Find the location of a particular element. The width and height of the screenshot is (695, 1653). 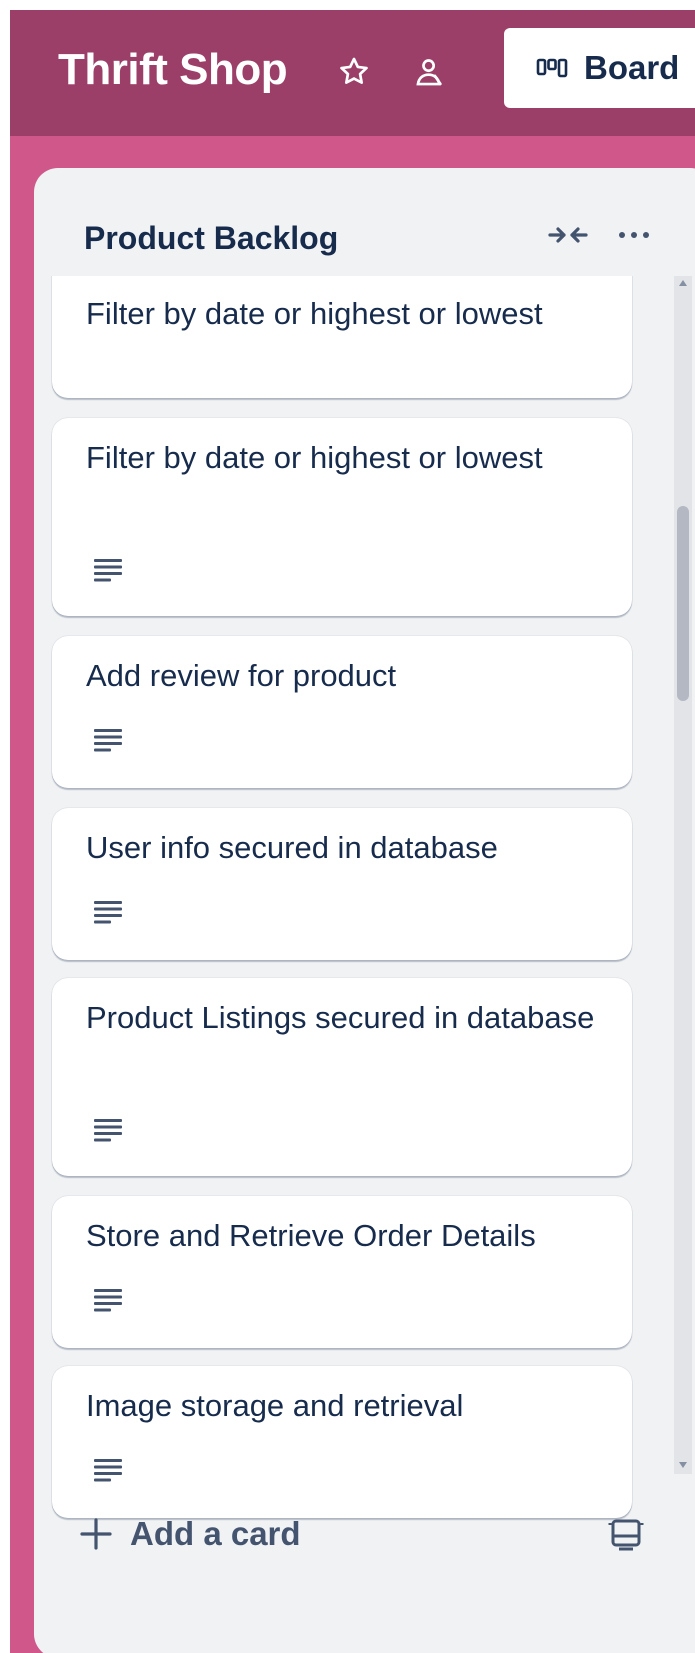

plus-icon is located at coordinates (96, 1534).